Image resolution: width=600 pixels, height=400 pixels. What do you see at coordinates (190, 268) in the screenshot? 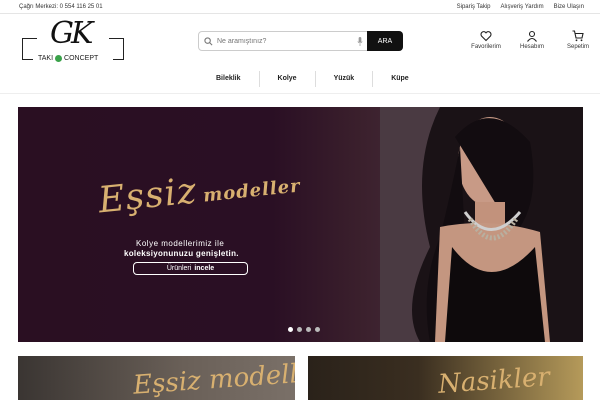
I see `hero-cta-button: Ürünleri incele` at bounding box center [190, 268].